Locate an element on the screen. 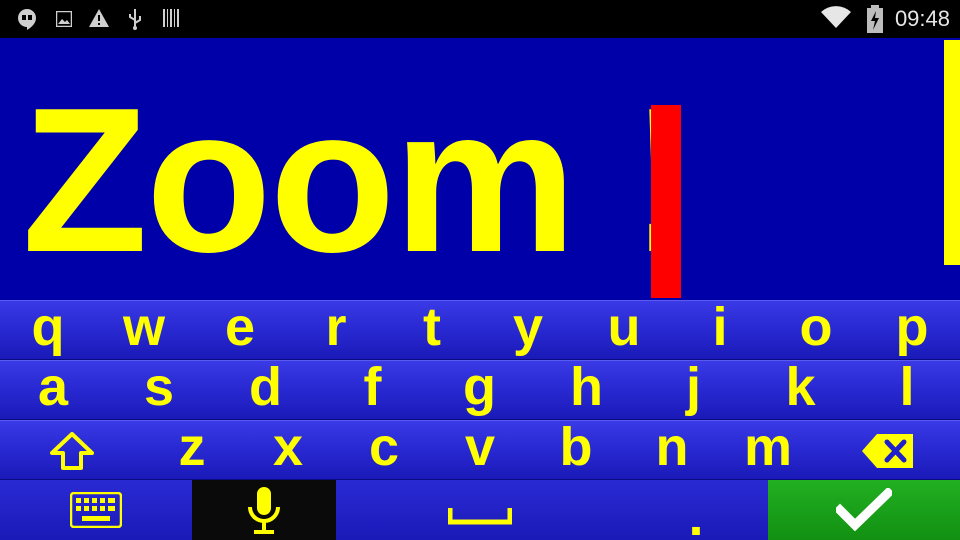 The image size is (960, 540). backspace-key is located at coordinates (888, 450).